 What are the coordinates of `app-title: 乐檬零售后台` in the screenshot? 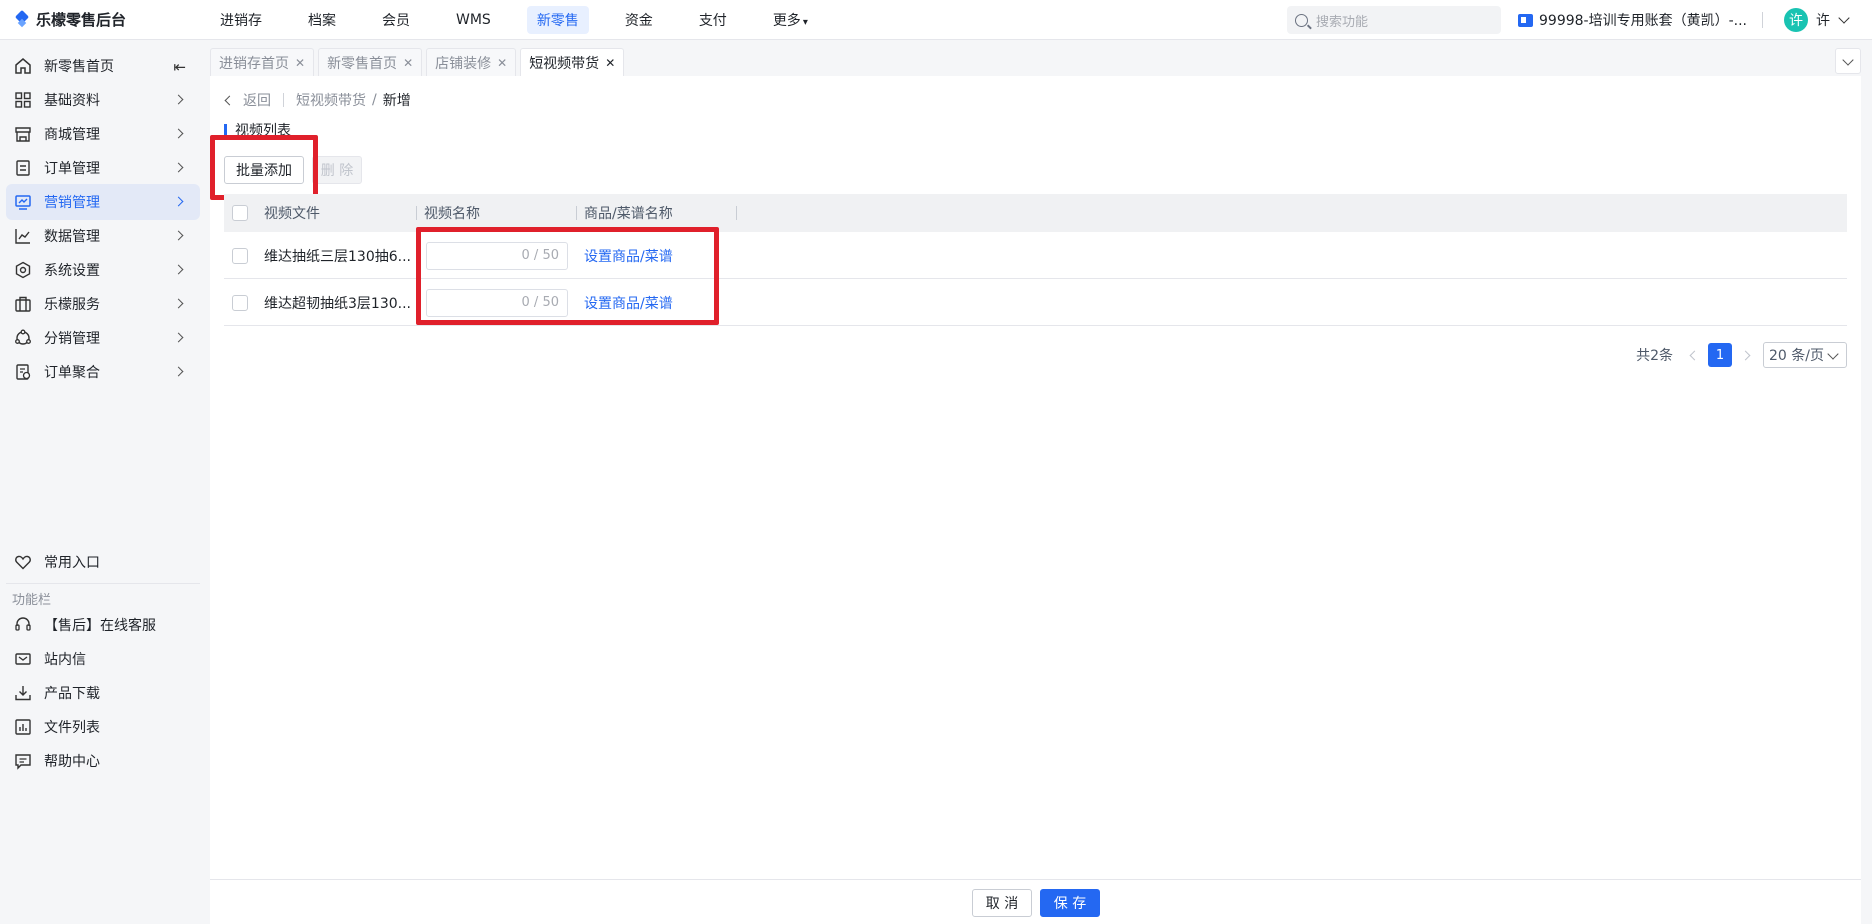 It's located at (81, 20).